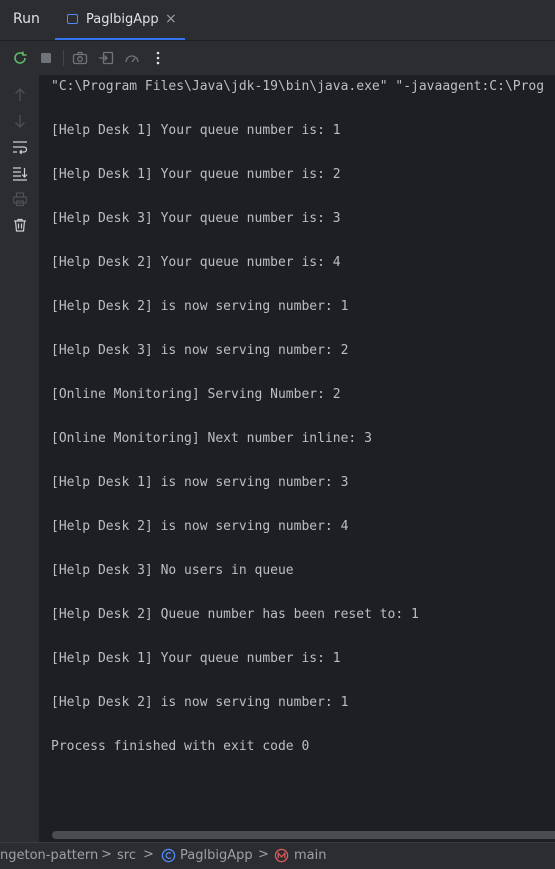 The image size is (555, 869). What do you see at coordinates (19, 458) in the screenshot?
I see `console-side-toolbar` at bounding box center [19, 458].